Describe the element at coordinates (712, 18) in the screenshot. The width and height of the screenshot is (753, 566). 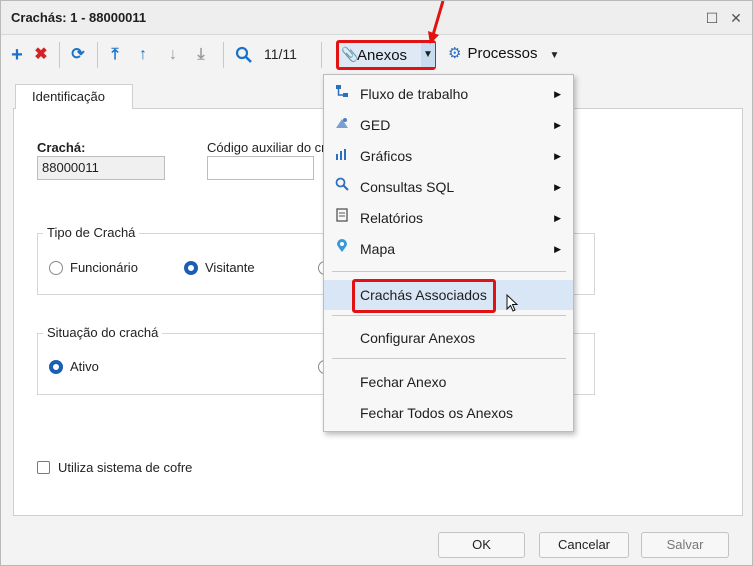
I see `maximize-button: ☐` at that location.